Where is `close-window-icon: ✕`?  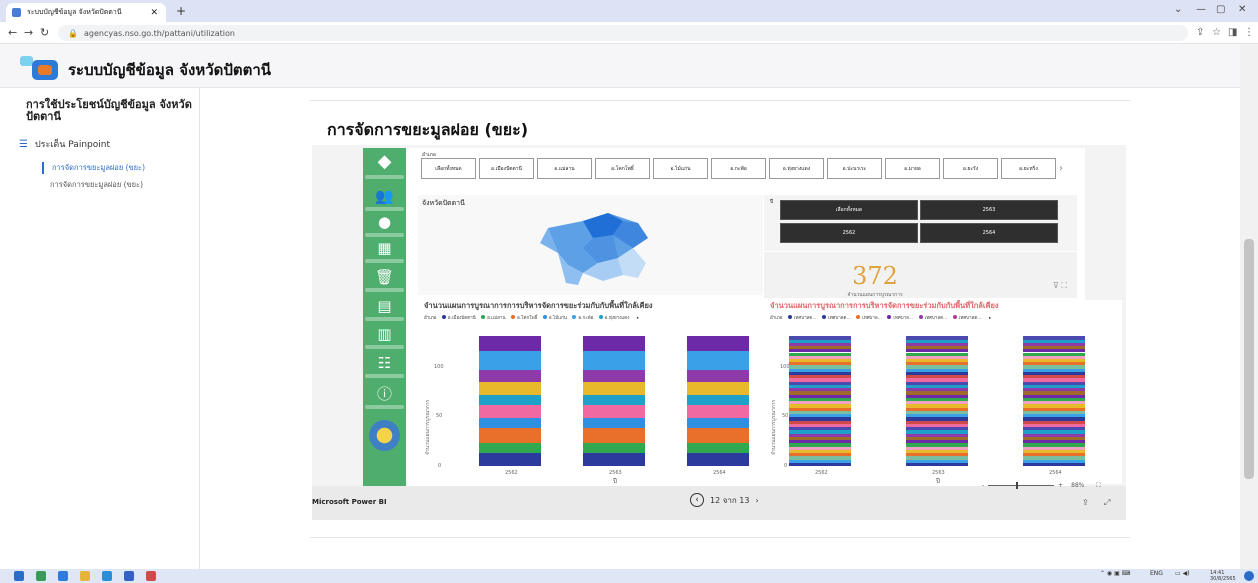
close-window-icon: ✕ is located at coordinates (1242, 9).